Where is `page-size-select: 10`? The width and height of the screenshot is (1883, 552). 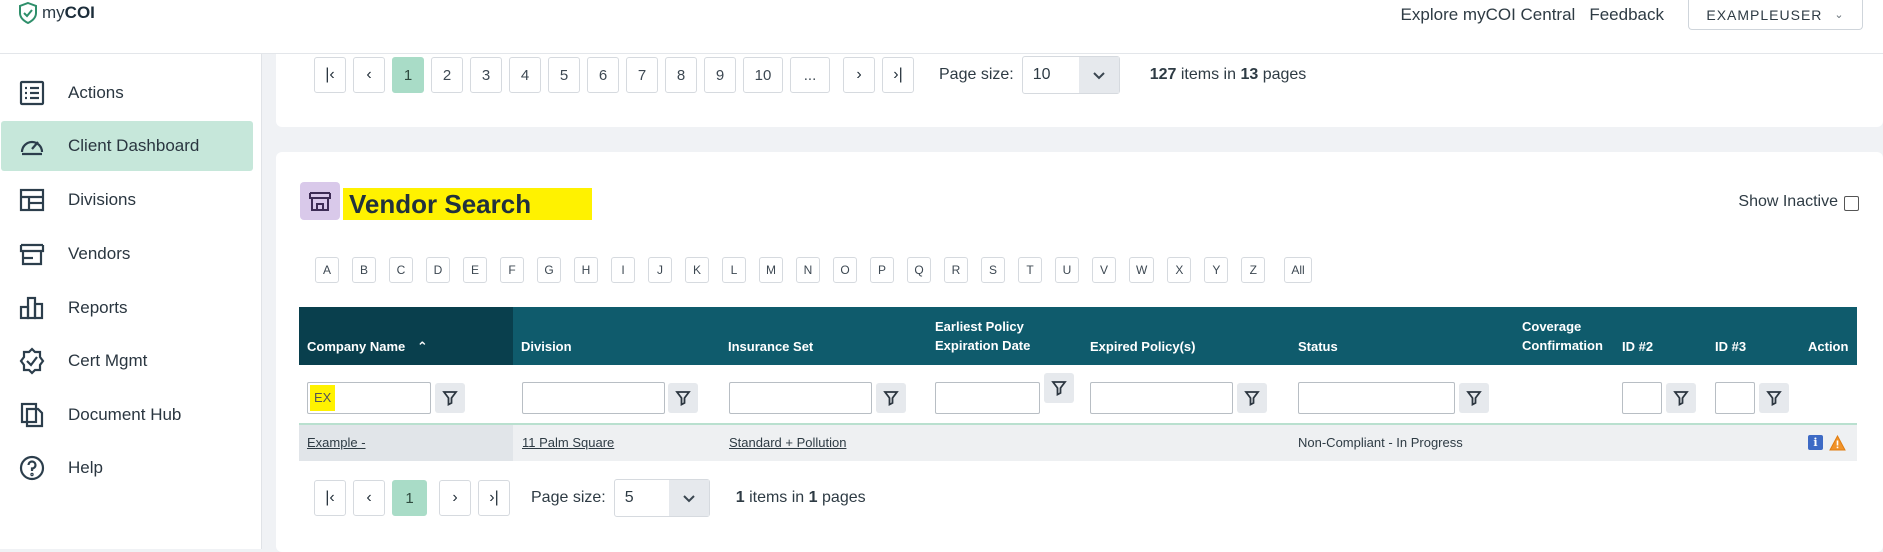 page-size-select: 10 is located at coordinates (1070, 75).